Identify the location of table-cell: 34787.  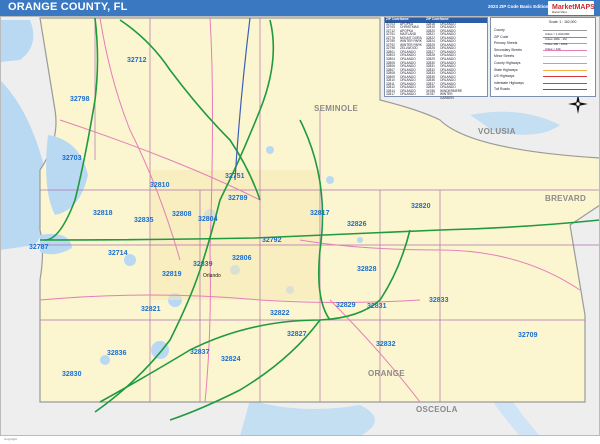
(430, 94).